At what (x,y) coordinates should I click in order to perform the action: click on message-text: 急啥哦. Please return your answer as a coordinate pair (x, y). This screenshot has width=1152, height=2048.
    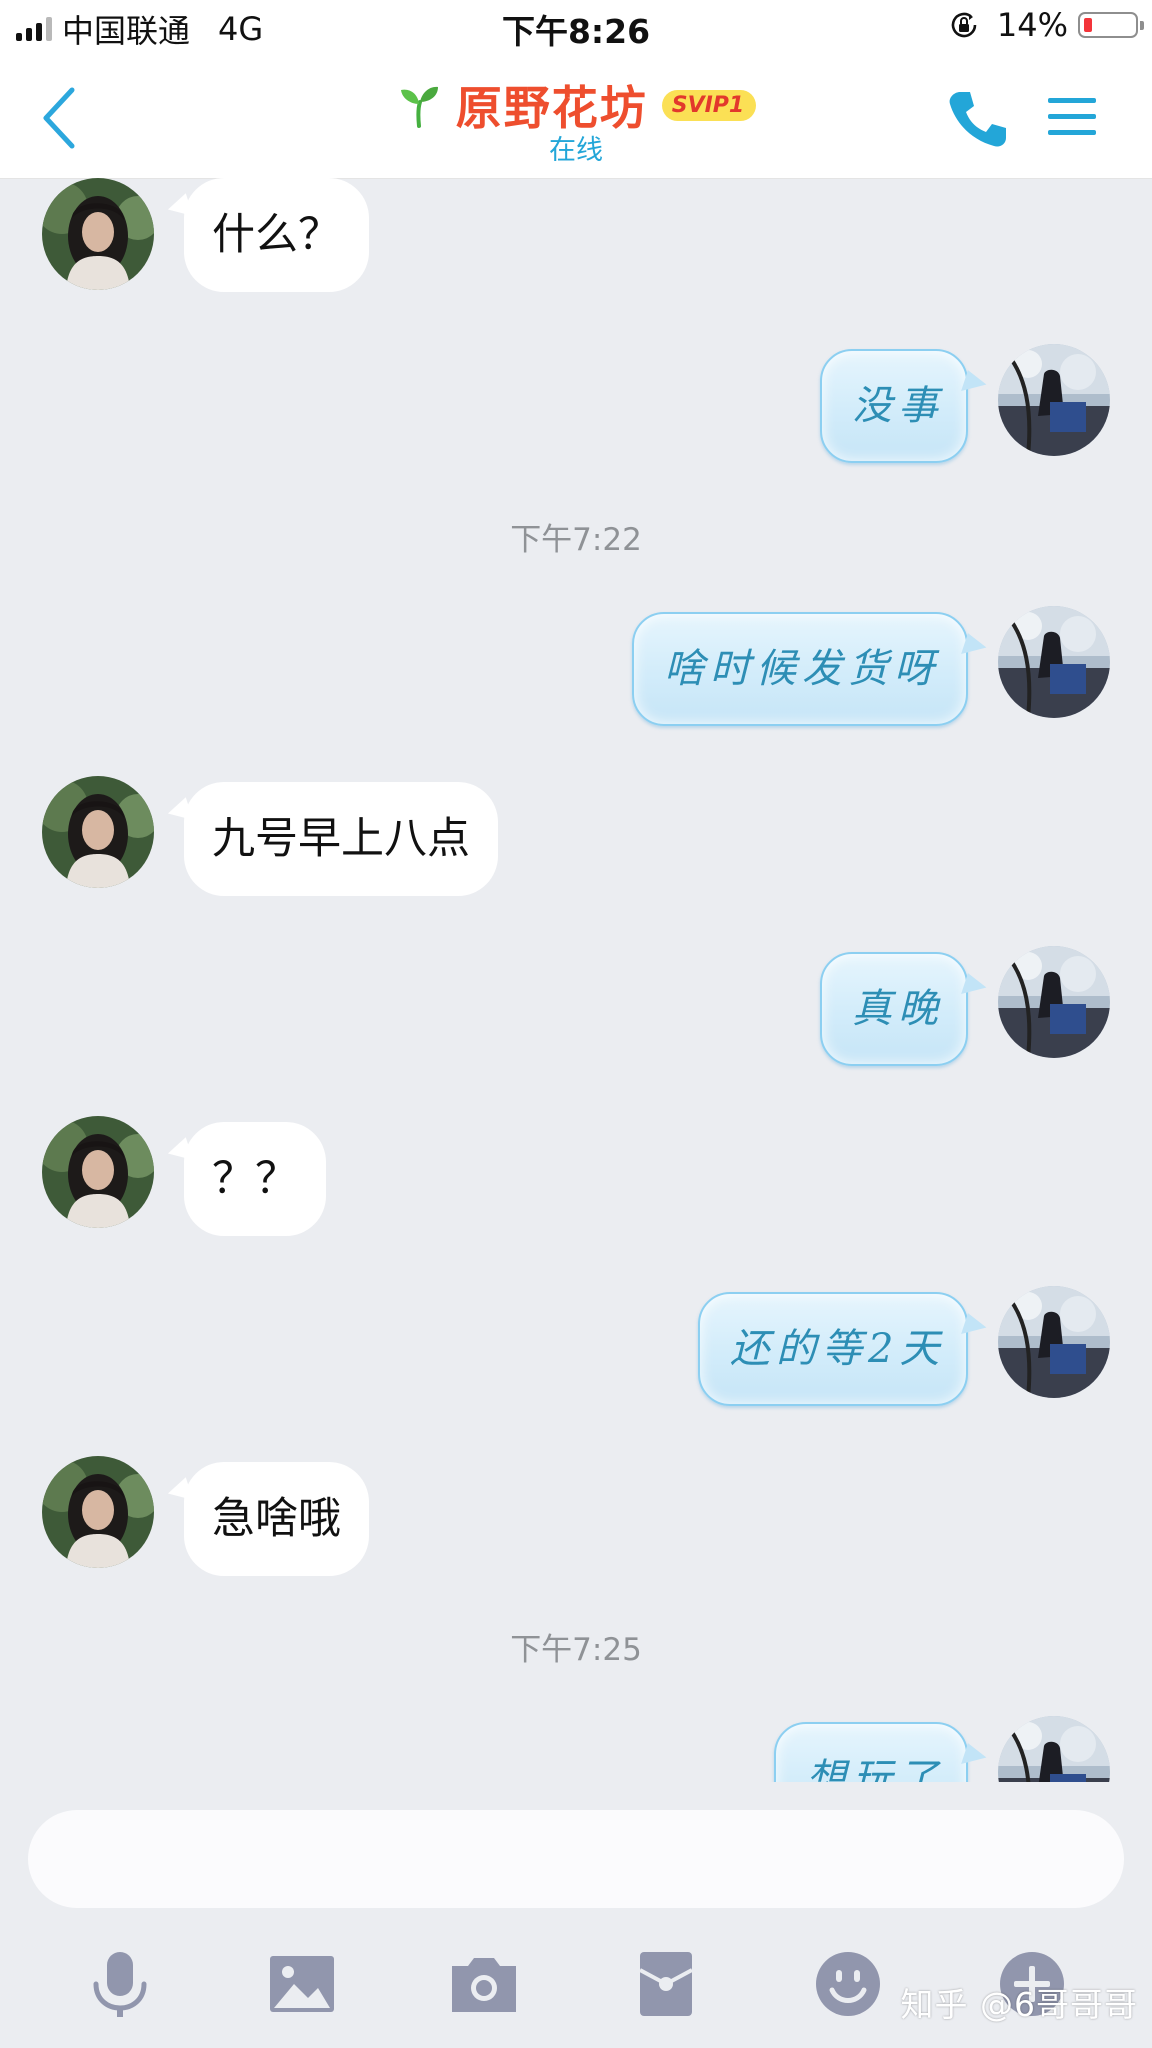
    Looking at the image, I should click on (276, 1519).